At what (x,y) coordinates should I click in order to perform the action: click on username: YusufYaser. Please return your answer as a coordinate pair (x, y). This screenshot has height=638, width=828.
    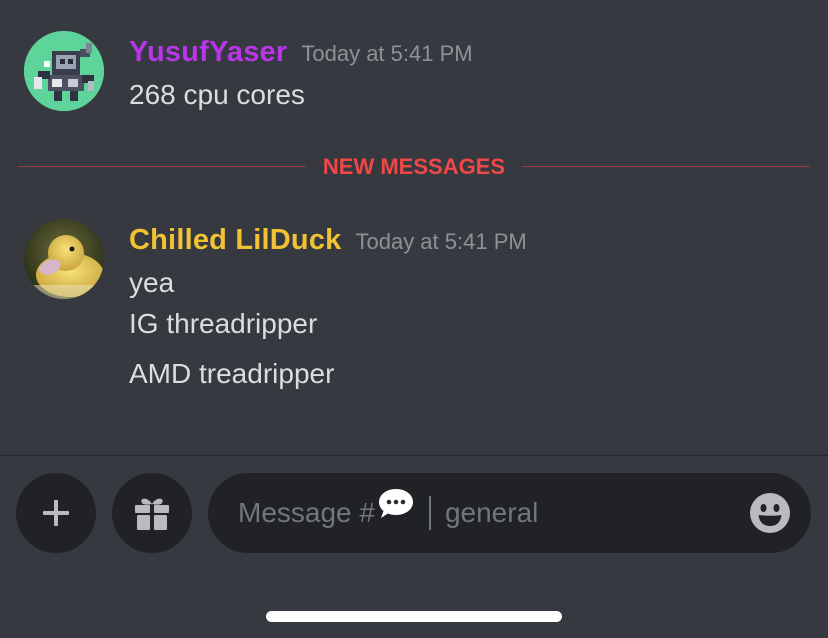
    Looking at the image, I should click on (208, 52).